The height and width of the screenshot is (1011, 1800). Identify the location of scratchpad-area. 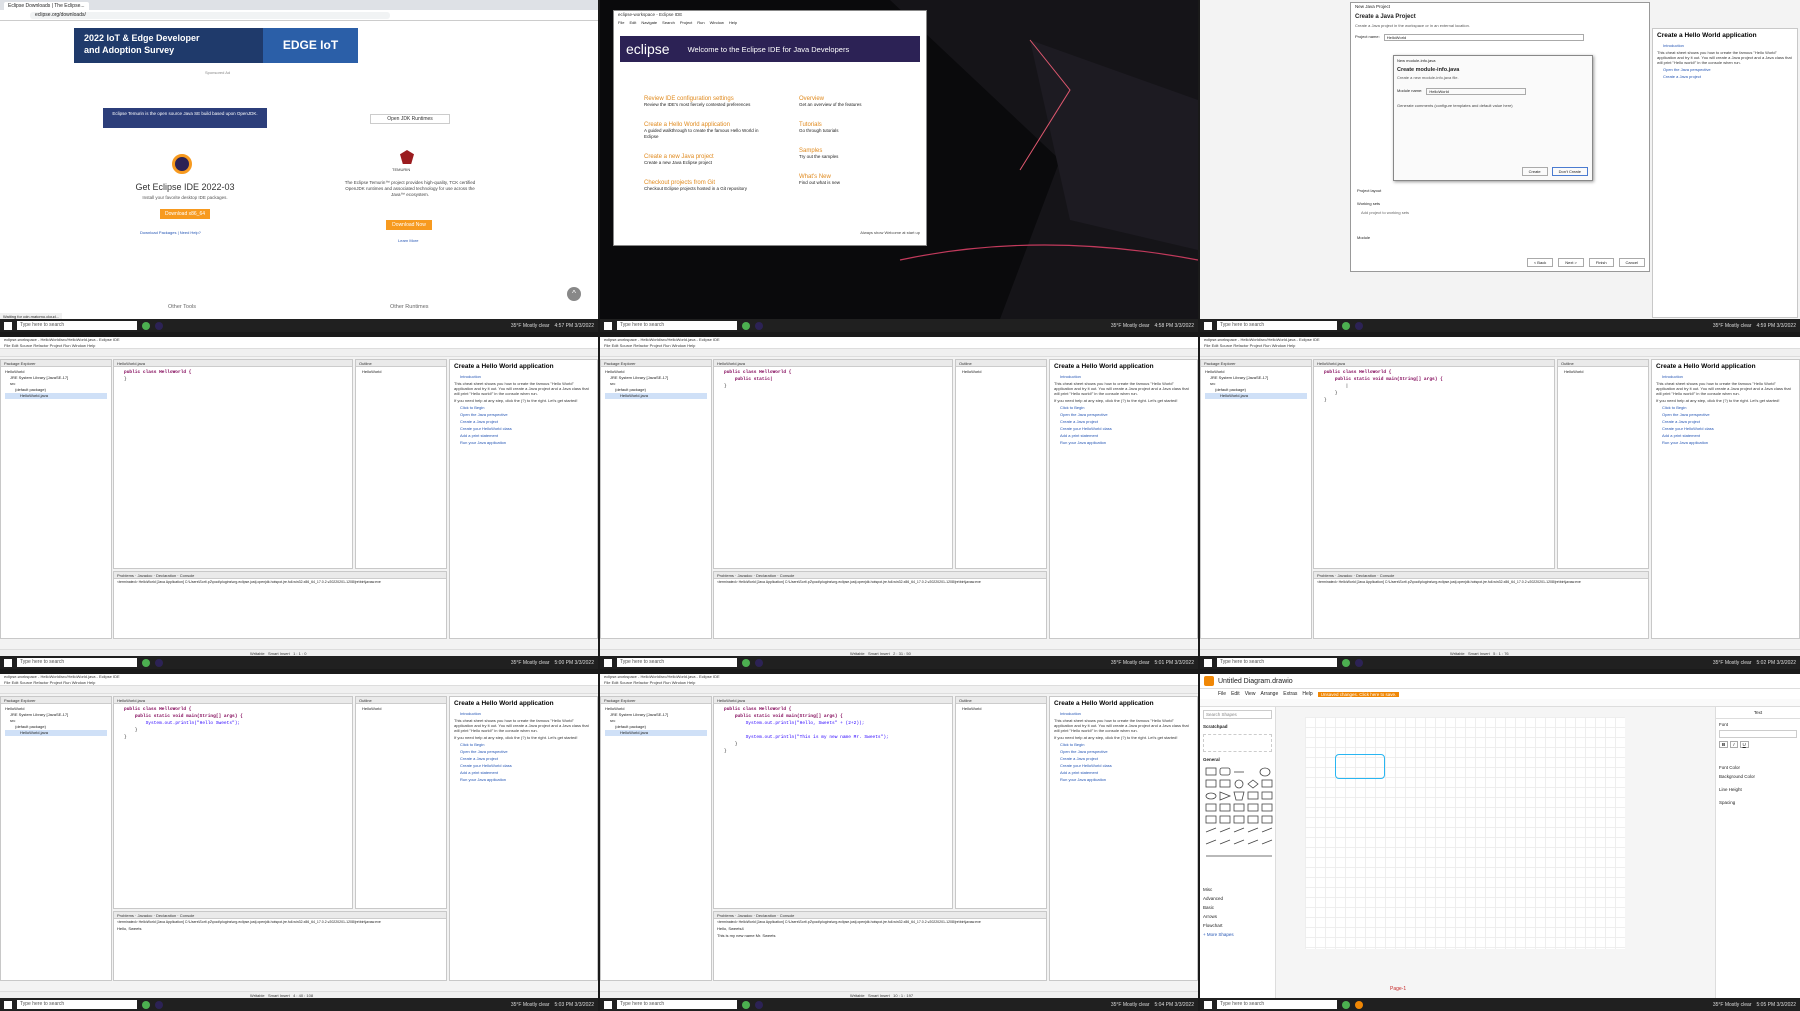
(1237, 743).